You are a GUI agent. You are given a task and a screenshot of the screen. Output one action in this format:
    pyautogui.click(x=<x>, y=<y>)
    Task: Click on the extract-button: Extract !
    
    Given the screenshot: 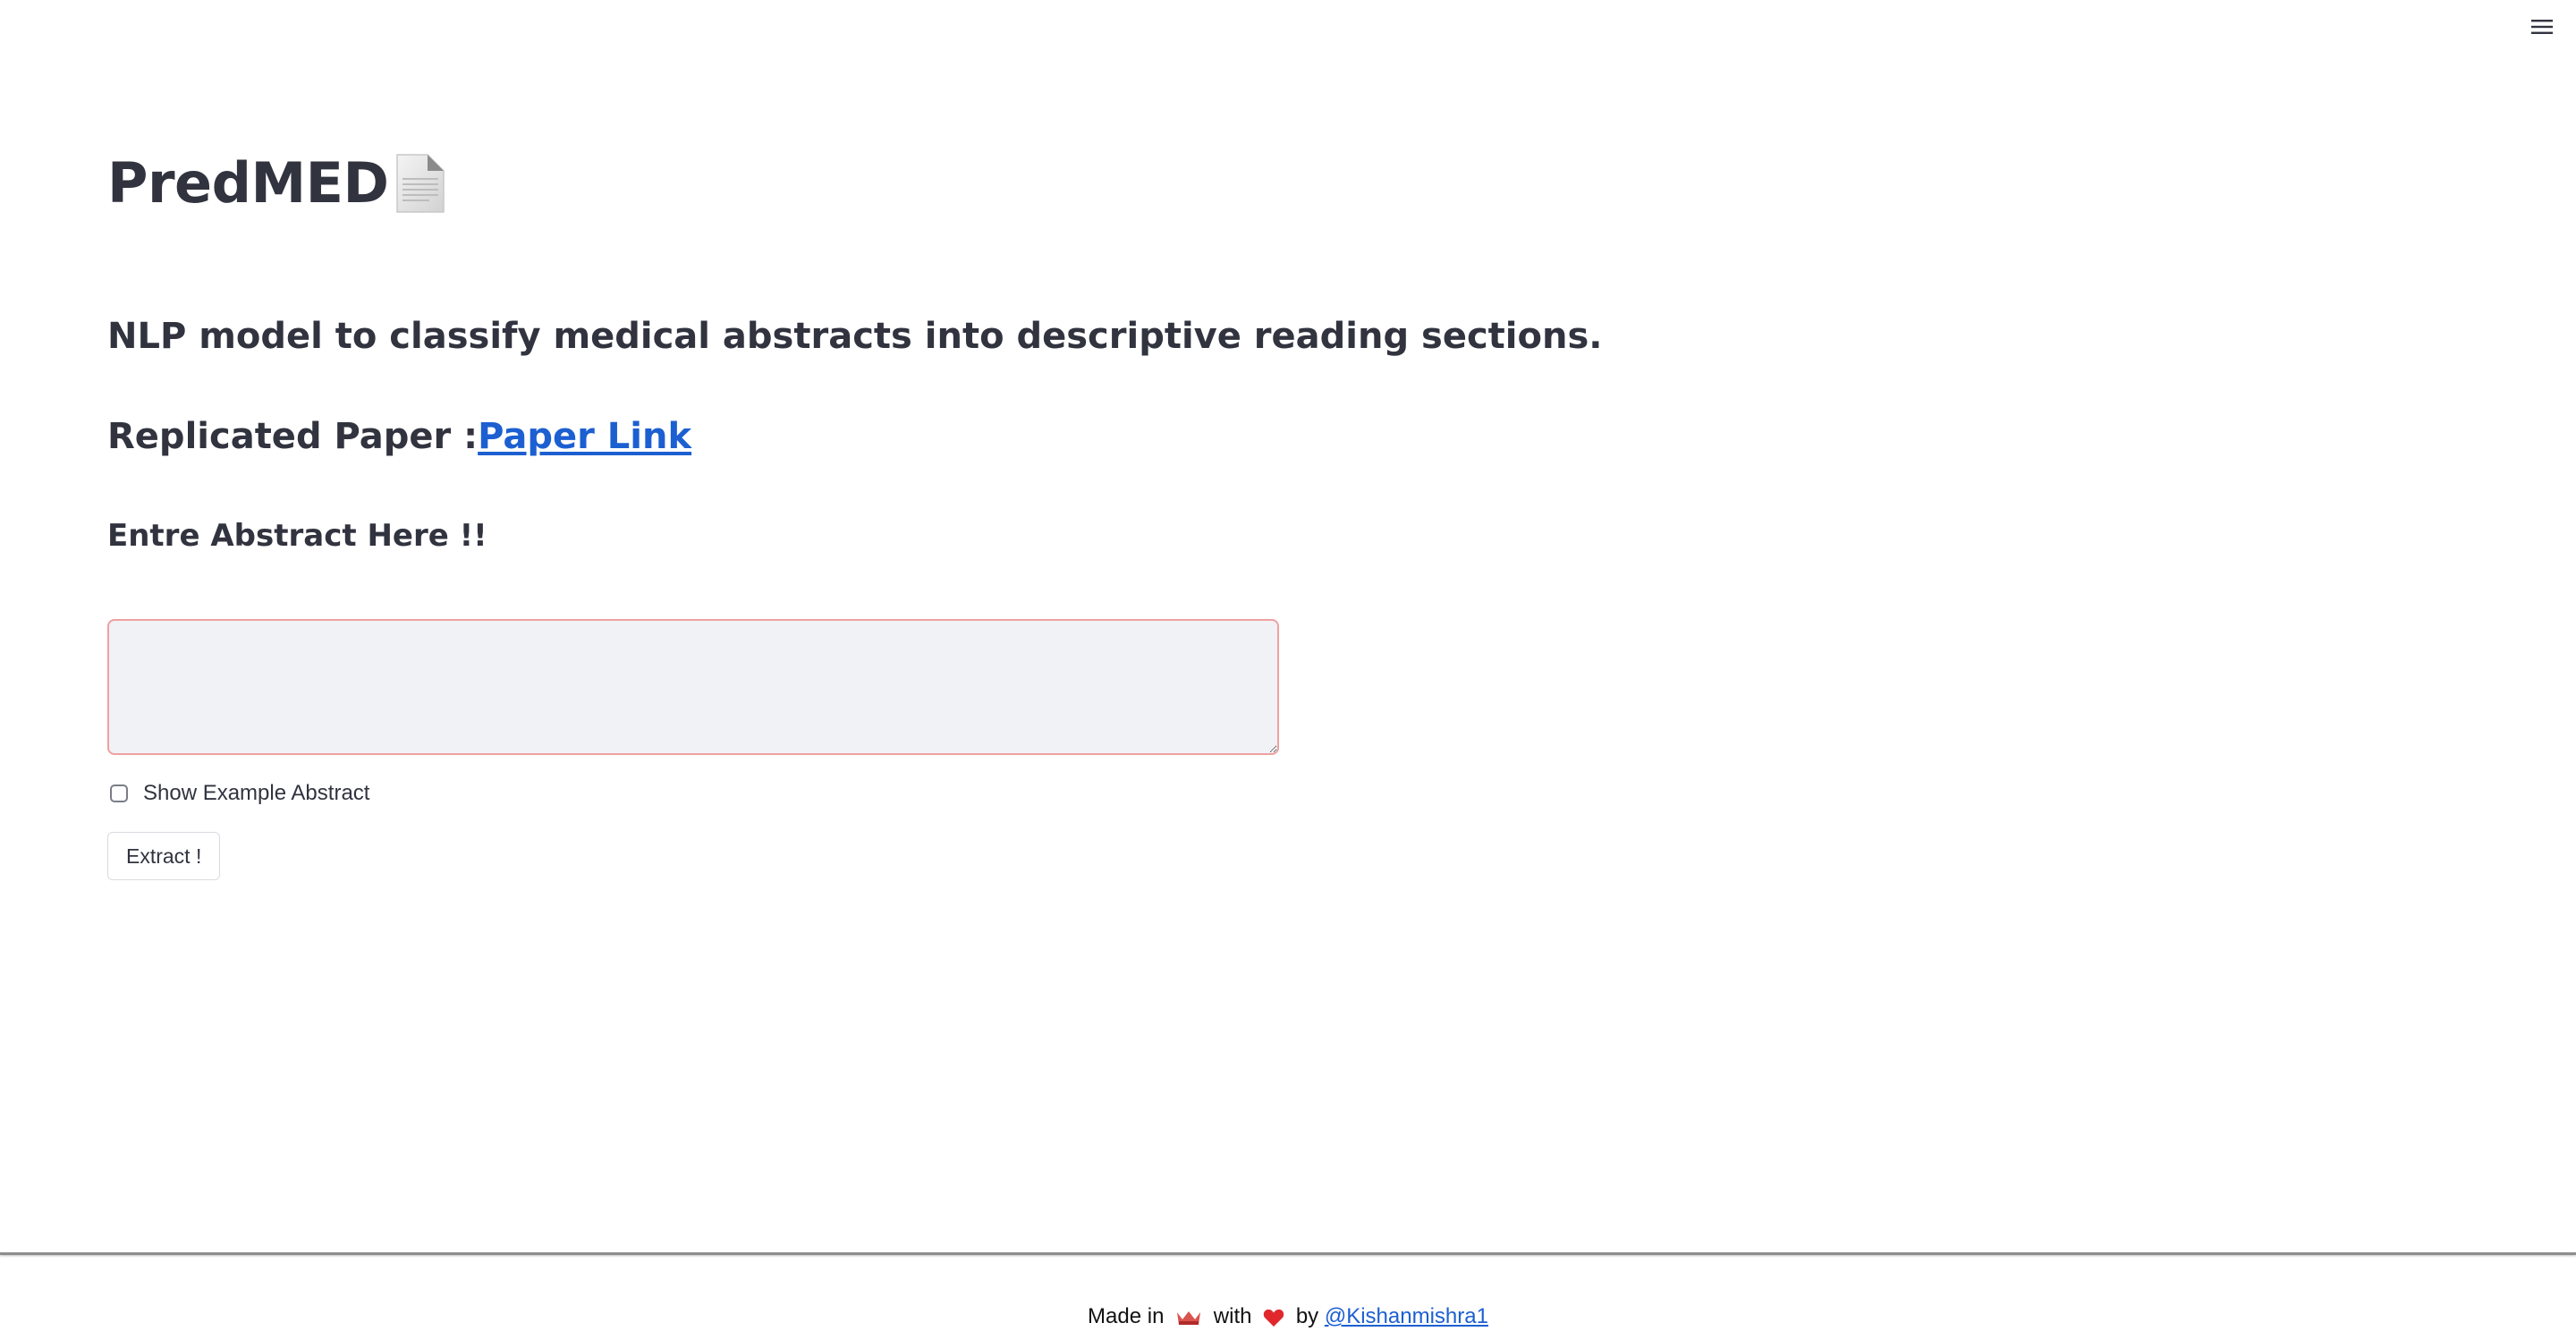 What is the action you would take?
    pyautogui.click(x=164, y=856)
    